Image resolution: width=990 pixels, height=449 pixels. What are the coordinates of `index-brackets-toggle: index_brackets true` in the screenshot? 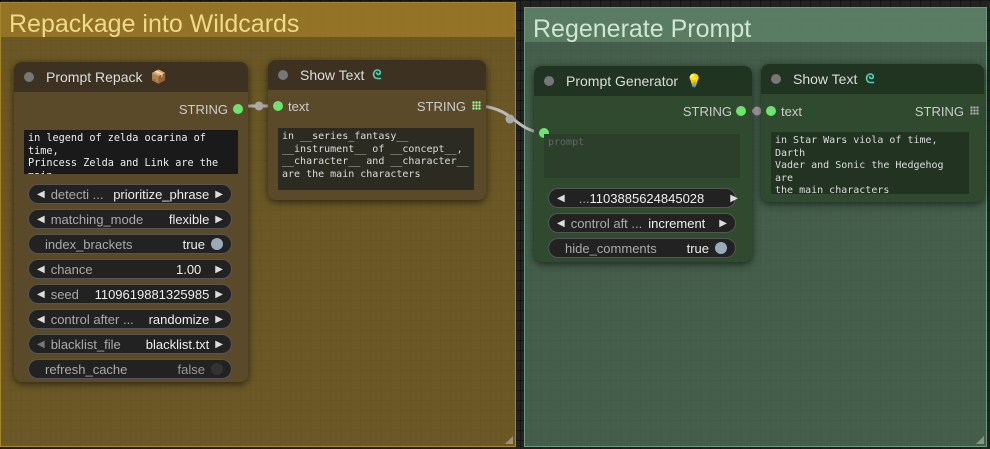 It's located at (130, 244).